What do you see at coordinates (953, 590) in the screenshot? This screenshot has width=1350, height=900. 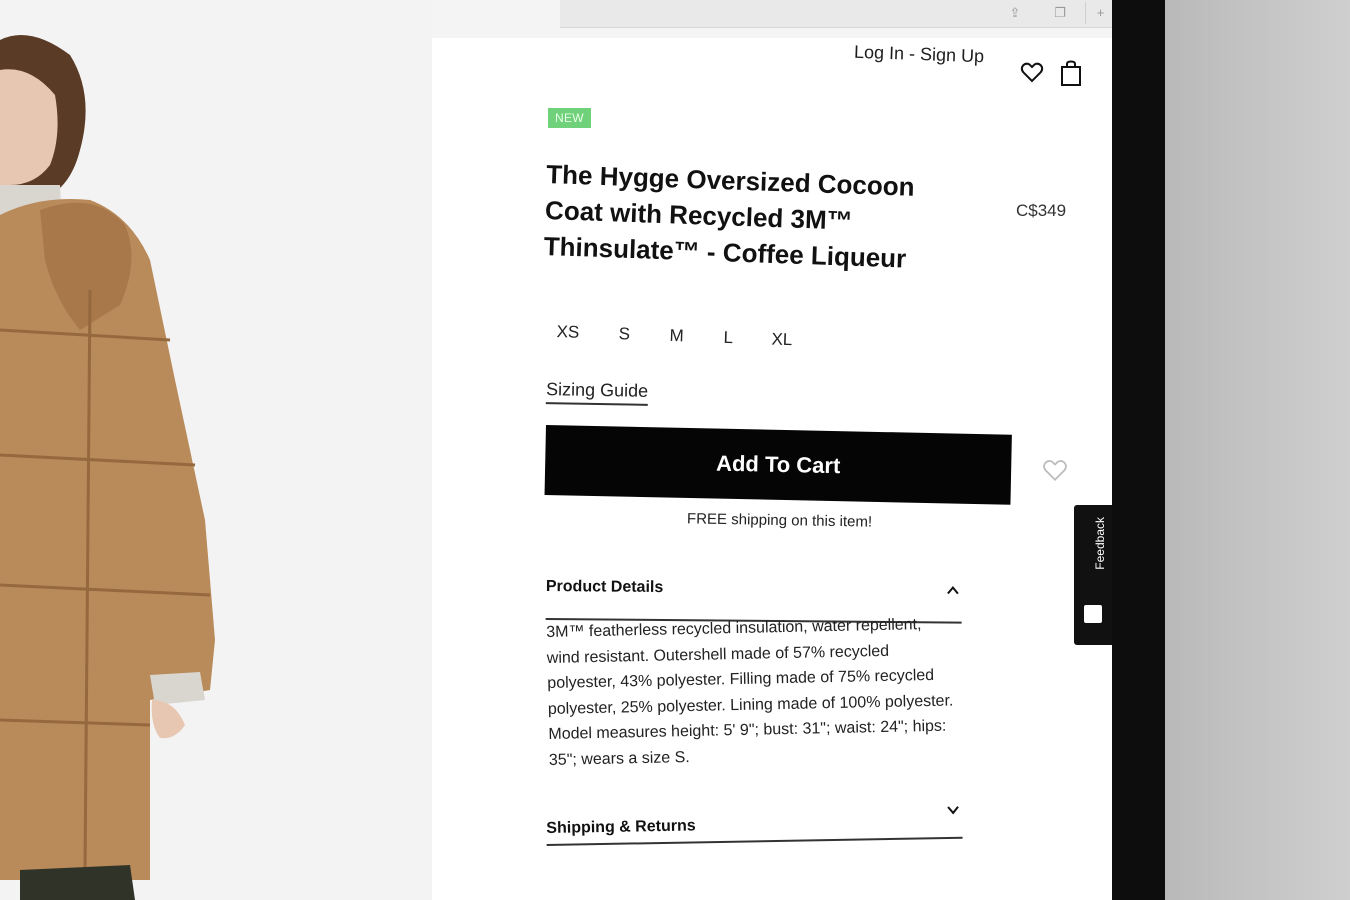 I see `chevron-up-icon` at bounding box center [953, 590].